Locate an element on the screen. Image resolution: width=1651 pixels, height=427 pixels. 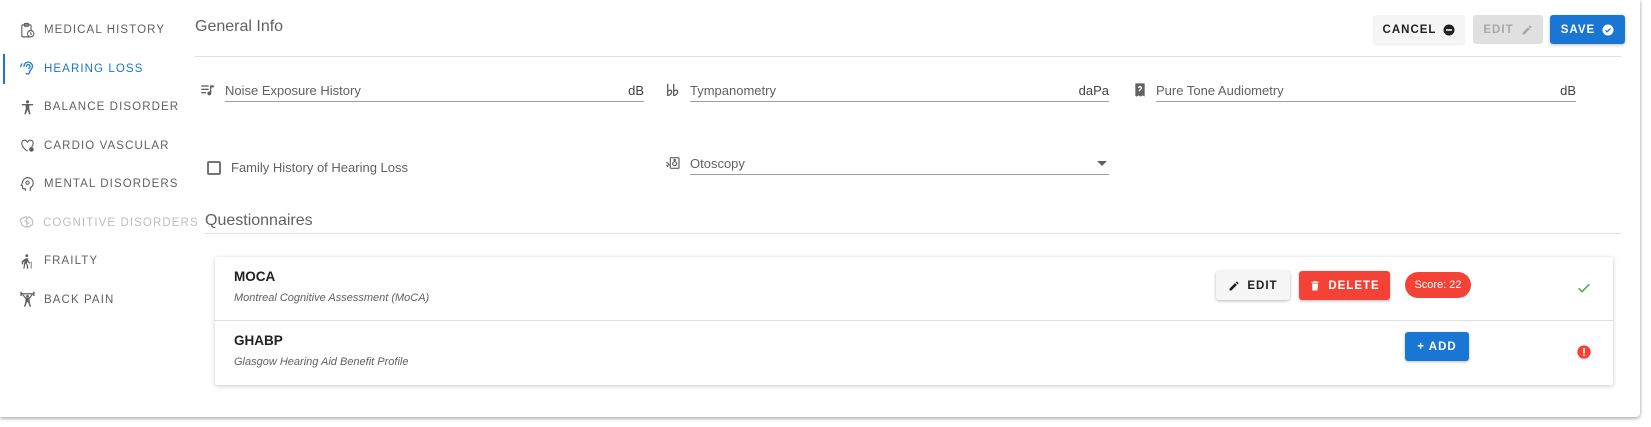
walking-cane-icon is located at coordinates (27, 261).